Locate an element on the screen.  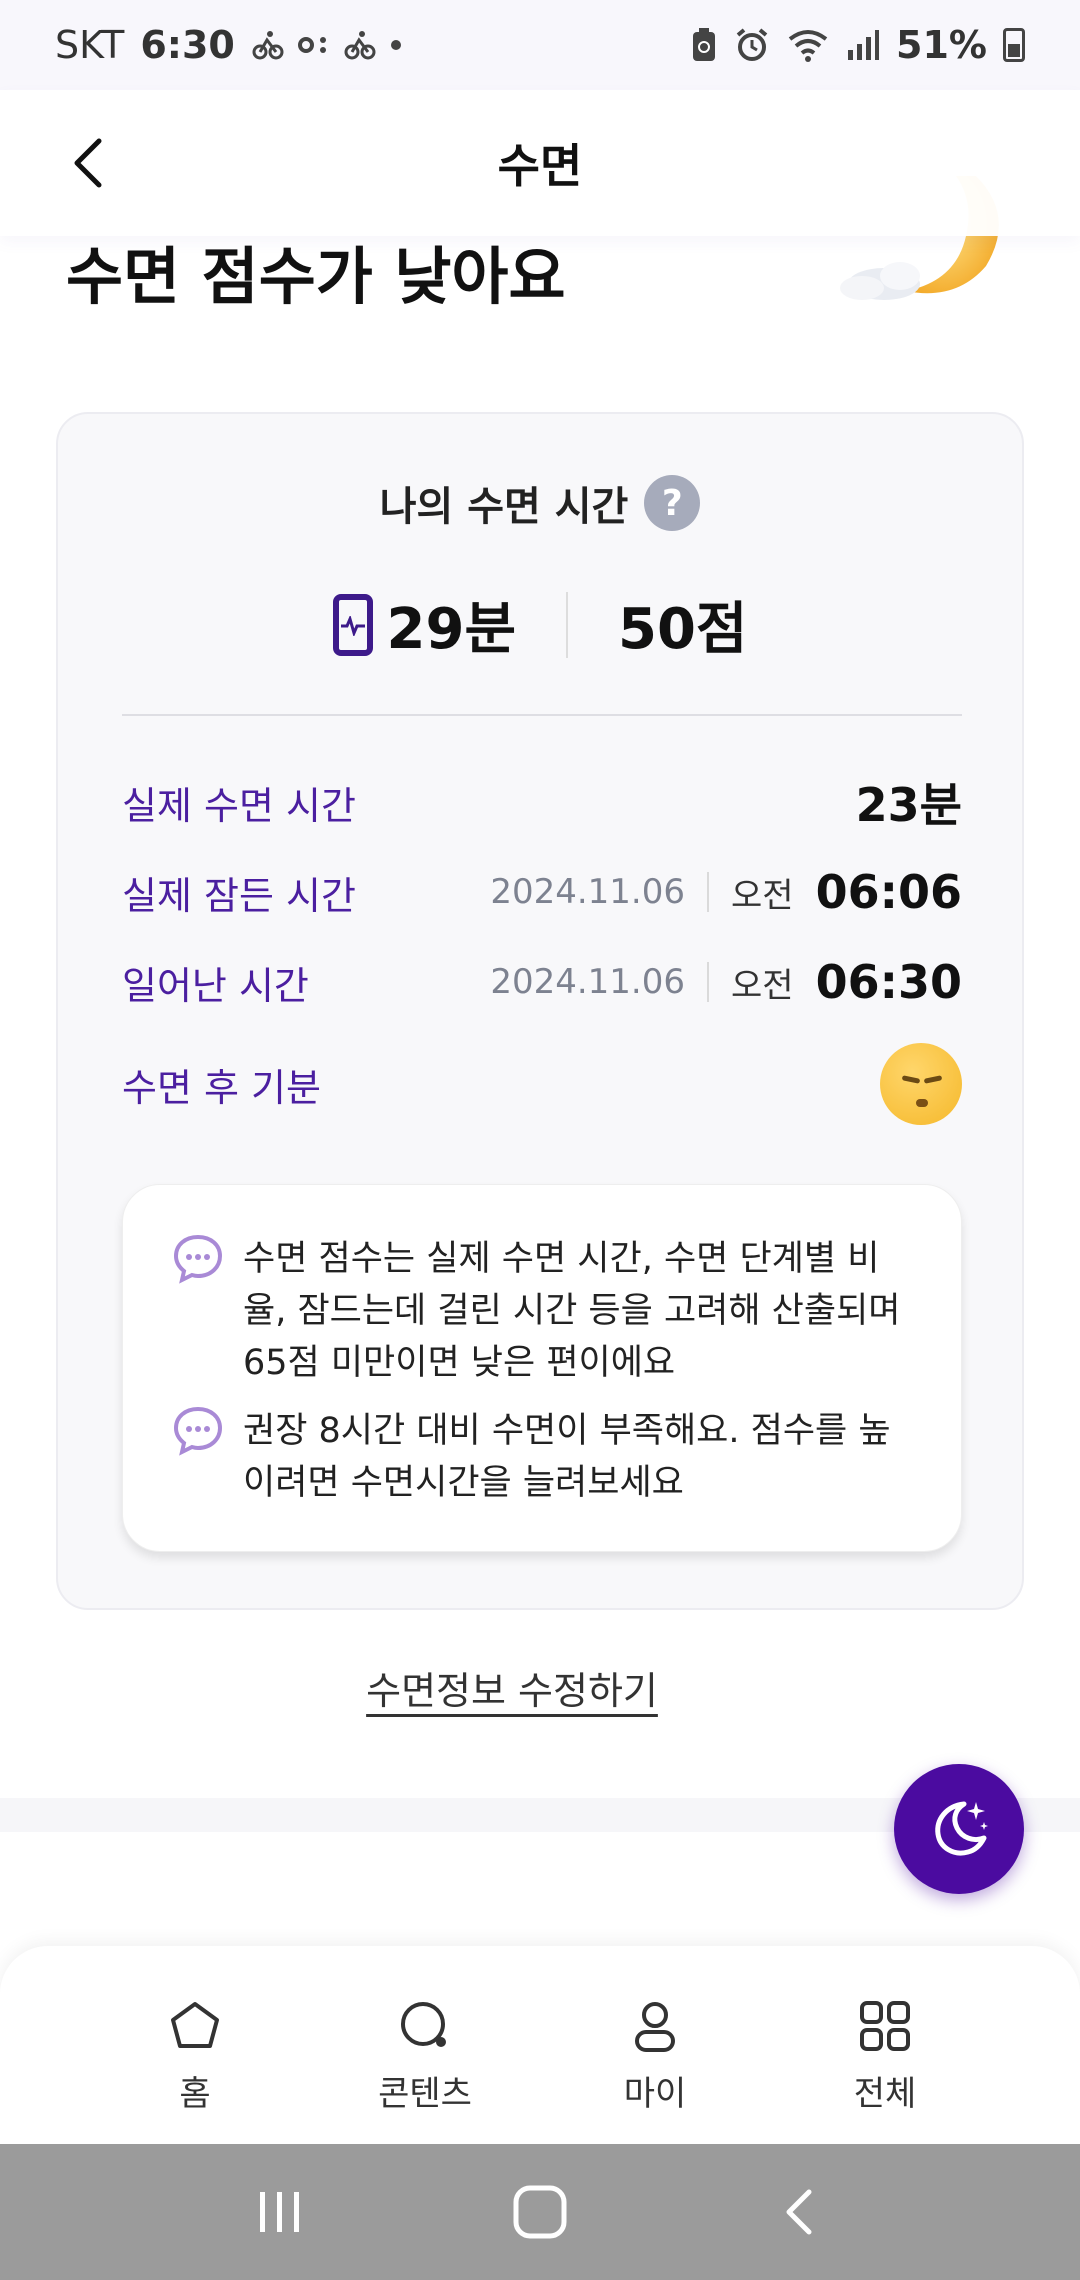
home-icon is located at coordinates (195, 2025).